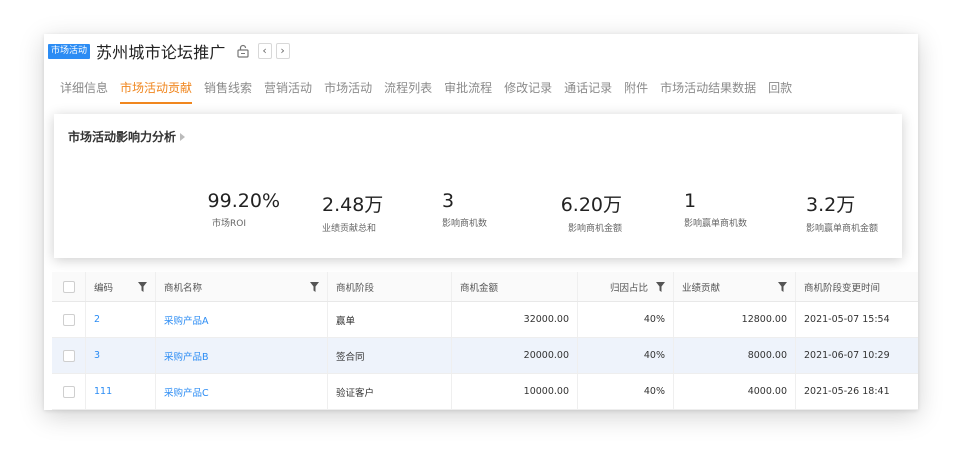  I want to click on metric-roi-value: 99.20%, so click(243, 201).